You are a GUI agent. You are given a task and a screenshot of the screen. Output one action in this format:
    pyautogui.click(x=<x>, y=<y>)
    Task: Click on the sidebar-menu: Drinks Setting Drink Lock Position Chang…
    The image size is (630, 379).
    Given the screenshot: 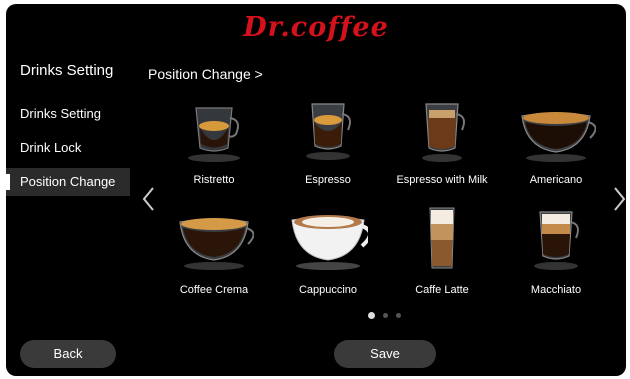 What is the action you would take?
    pyautogui.click(x=68, y=151)
    